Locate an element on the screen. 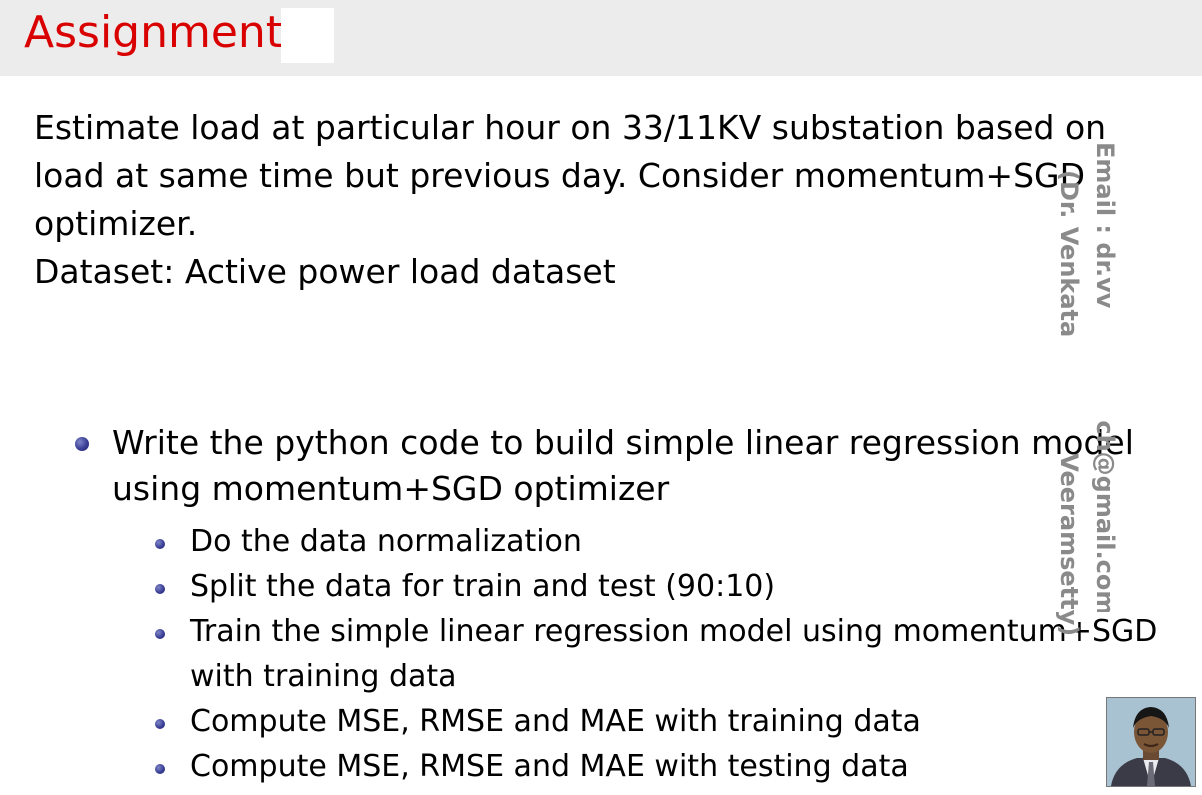  presenter-photo is located at coordinates (1151, 742).